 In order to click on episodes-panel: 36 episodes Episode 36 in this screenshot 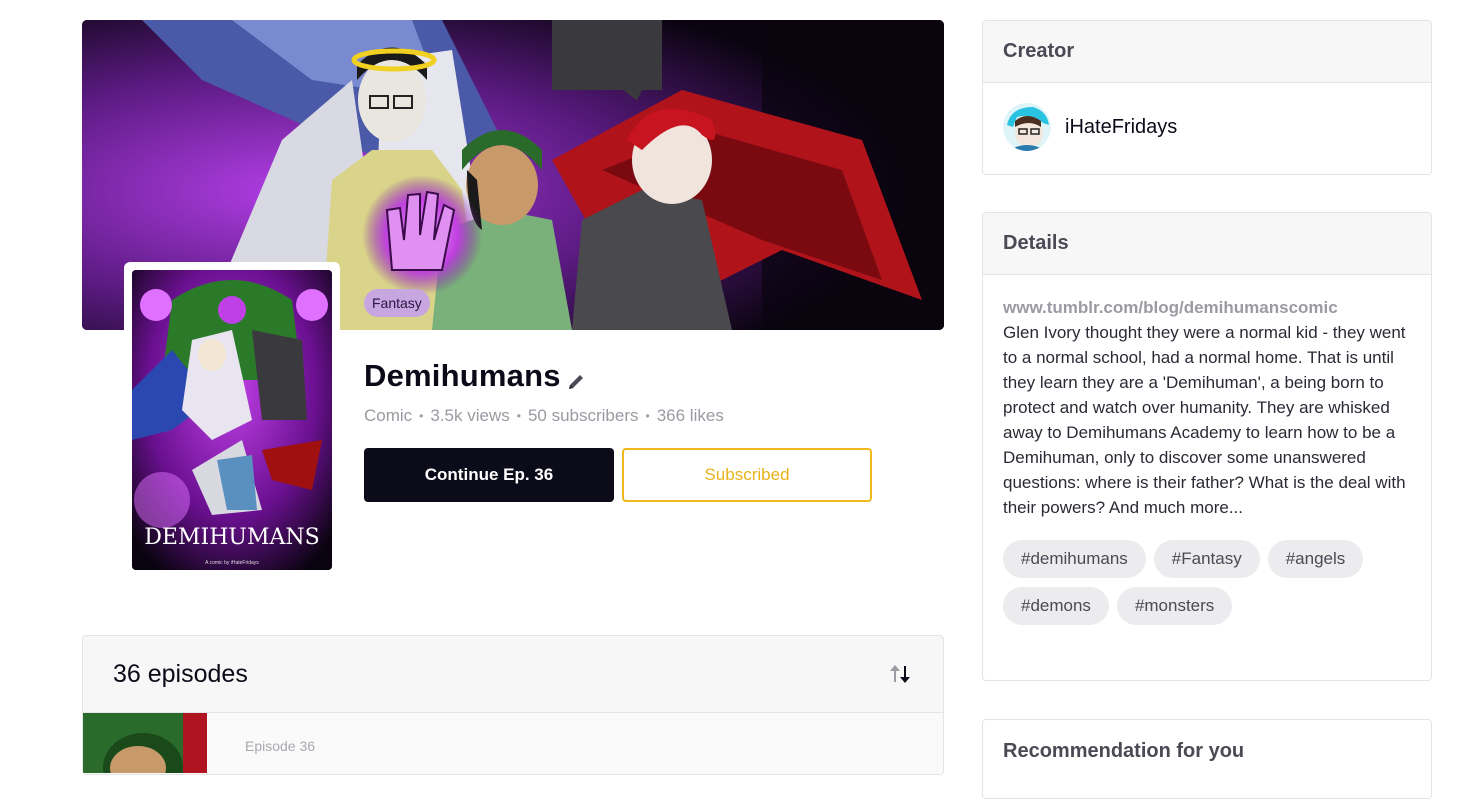, I will do `click(513, 705)`.